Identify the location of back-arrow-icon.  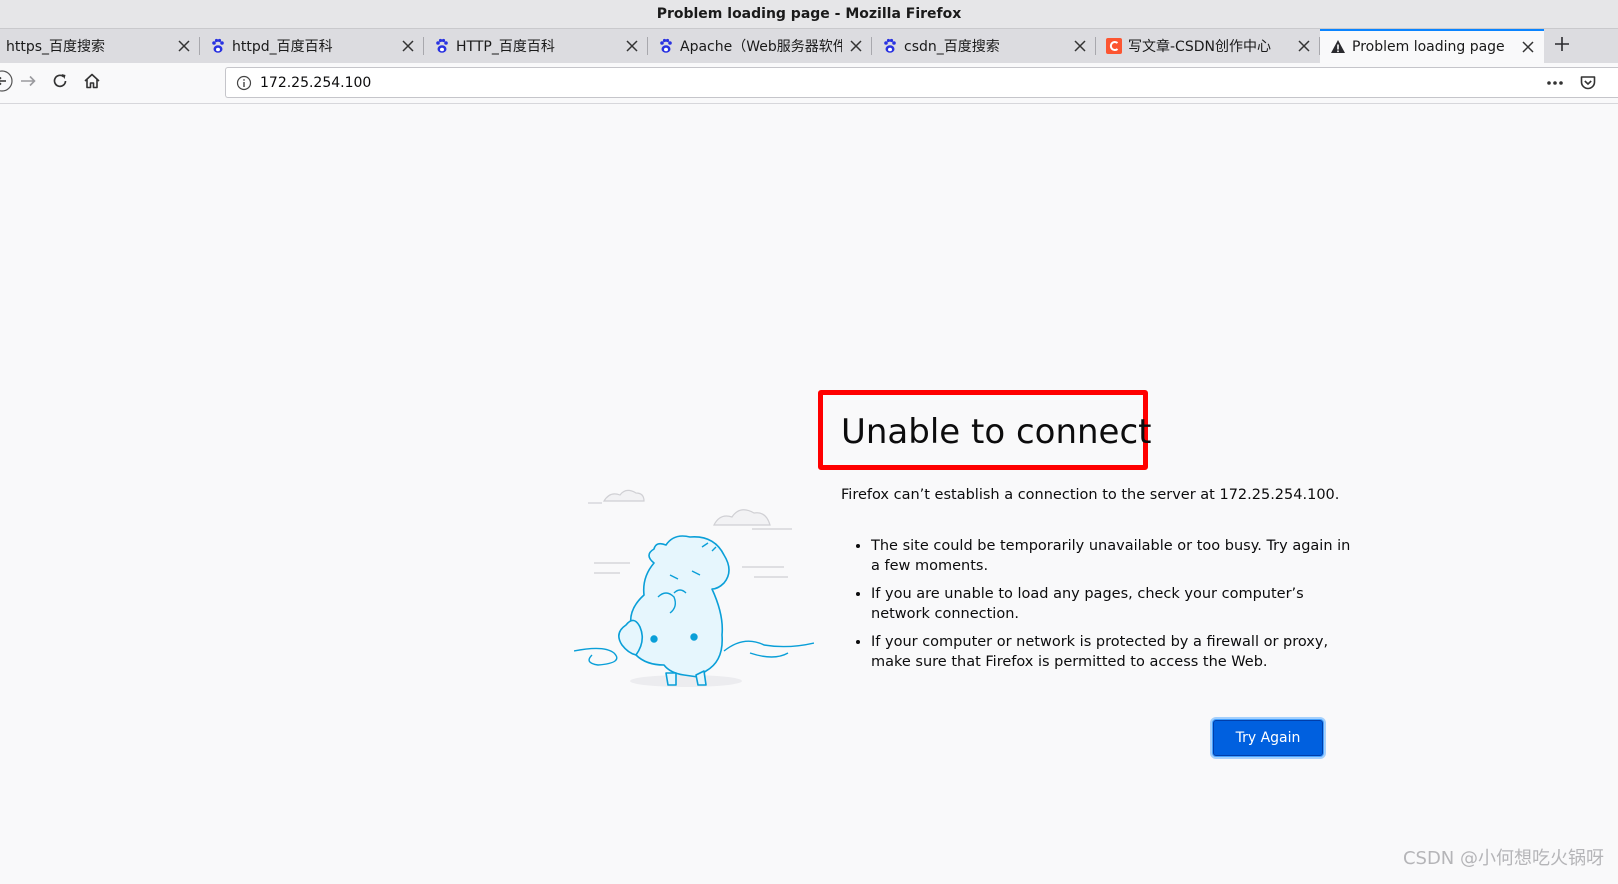
(6, 83).